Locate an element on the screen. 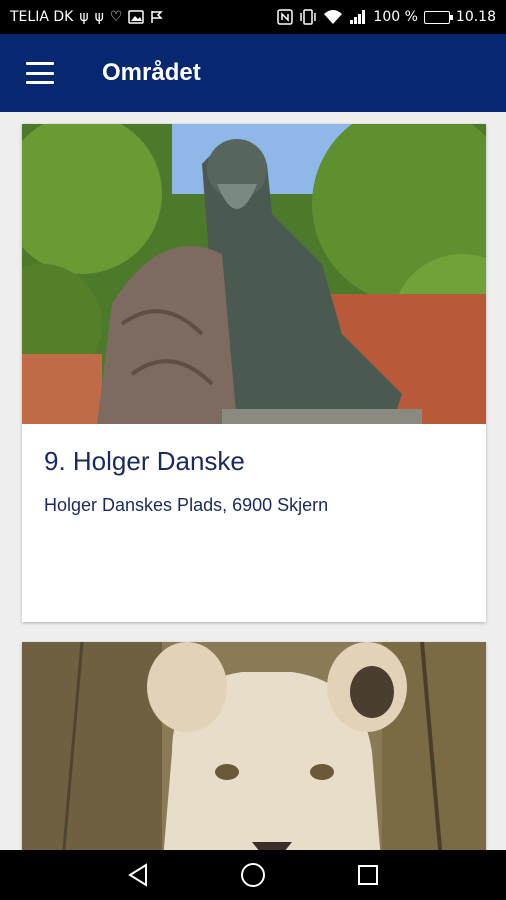 The width and height of the screenshot is (506, 900). system-nav-bar is located at coordinates (253, 875).